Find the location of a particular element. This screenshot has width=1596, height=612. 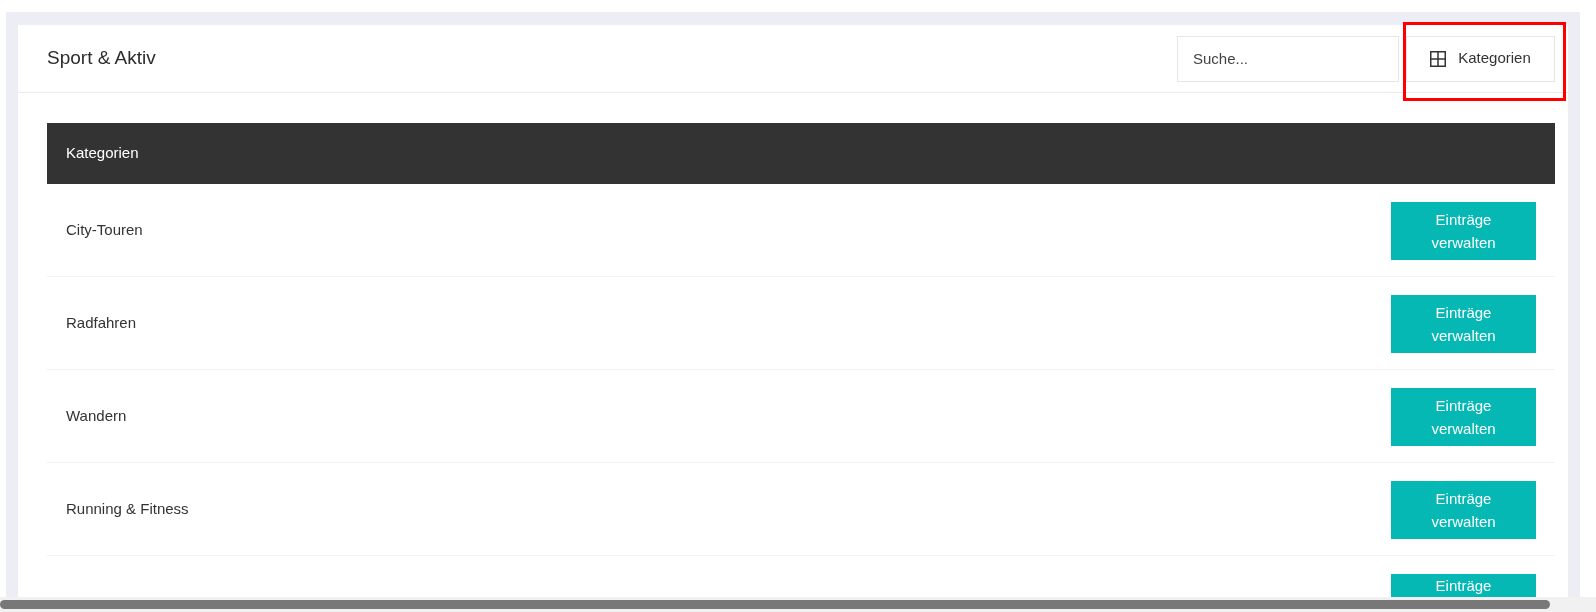

manage-entries-button: Einträge is located at coordinates (1463, 585).